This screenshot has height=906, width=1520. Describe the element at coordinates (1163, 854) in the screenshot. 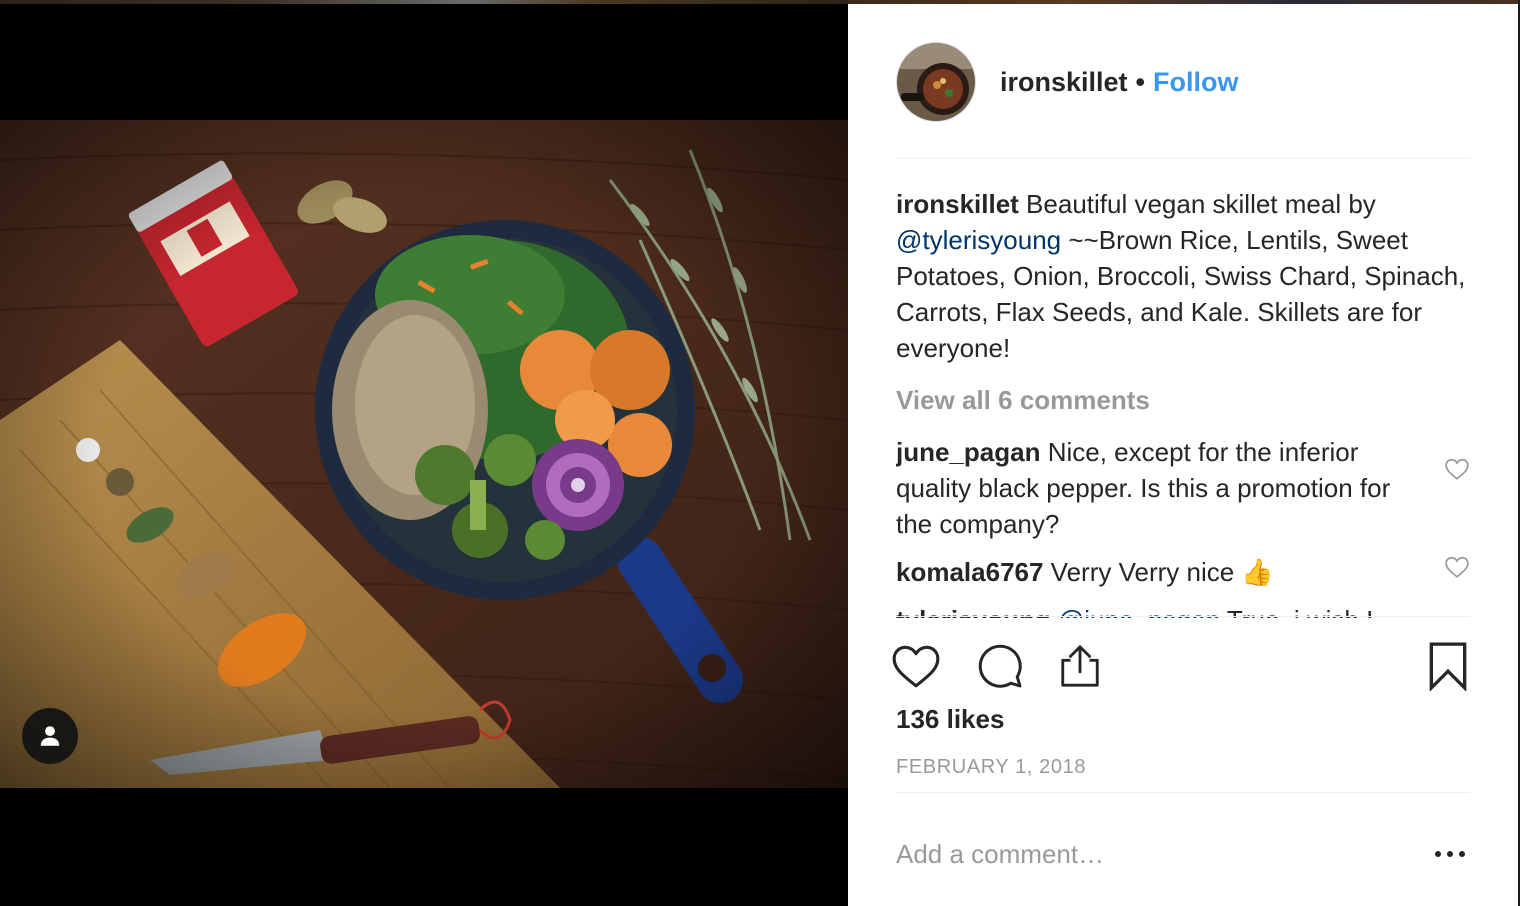

I see `comment-input` at that location.